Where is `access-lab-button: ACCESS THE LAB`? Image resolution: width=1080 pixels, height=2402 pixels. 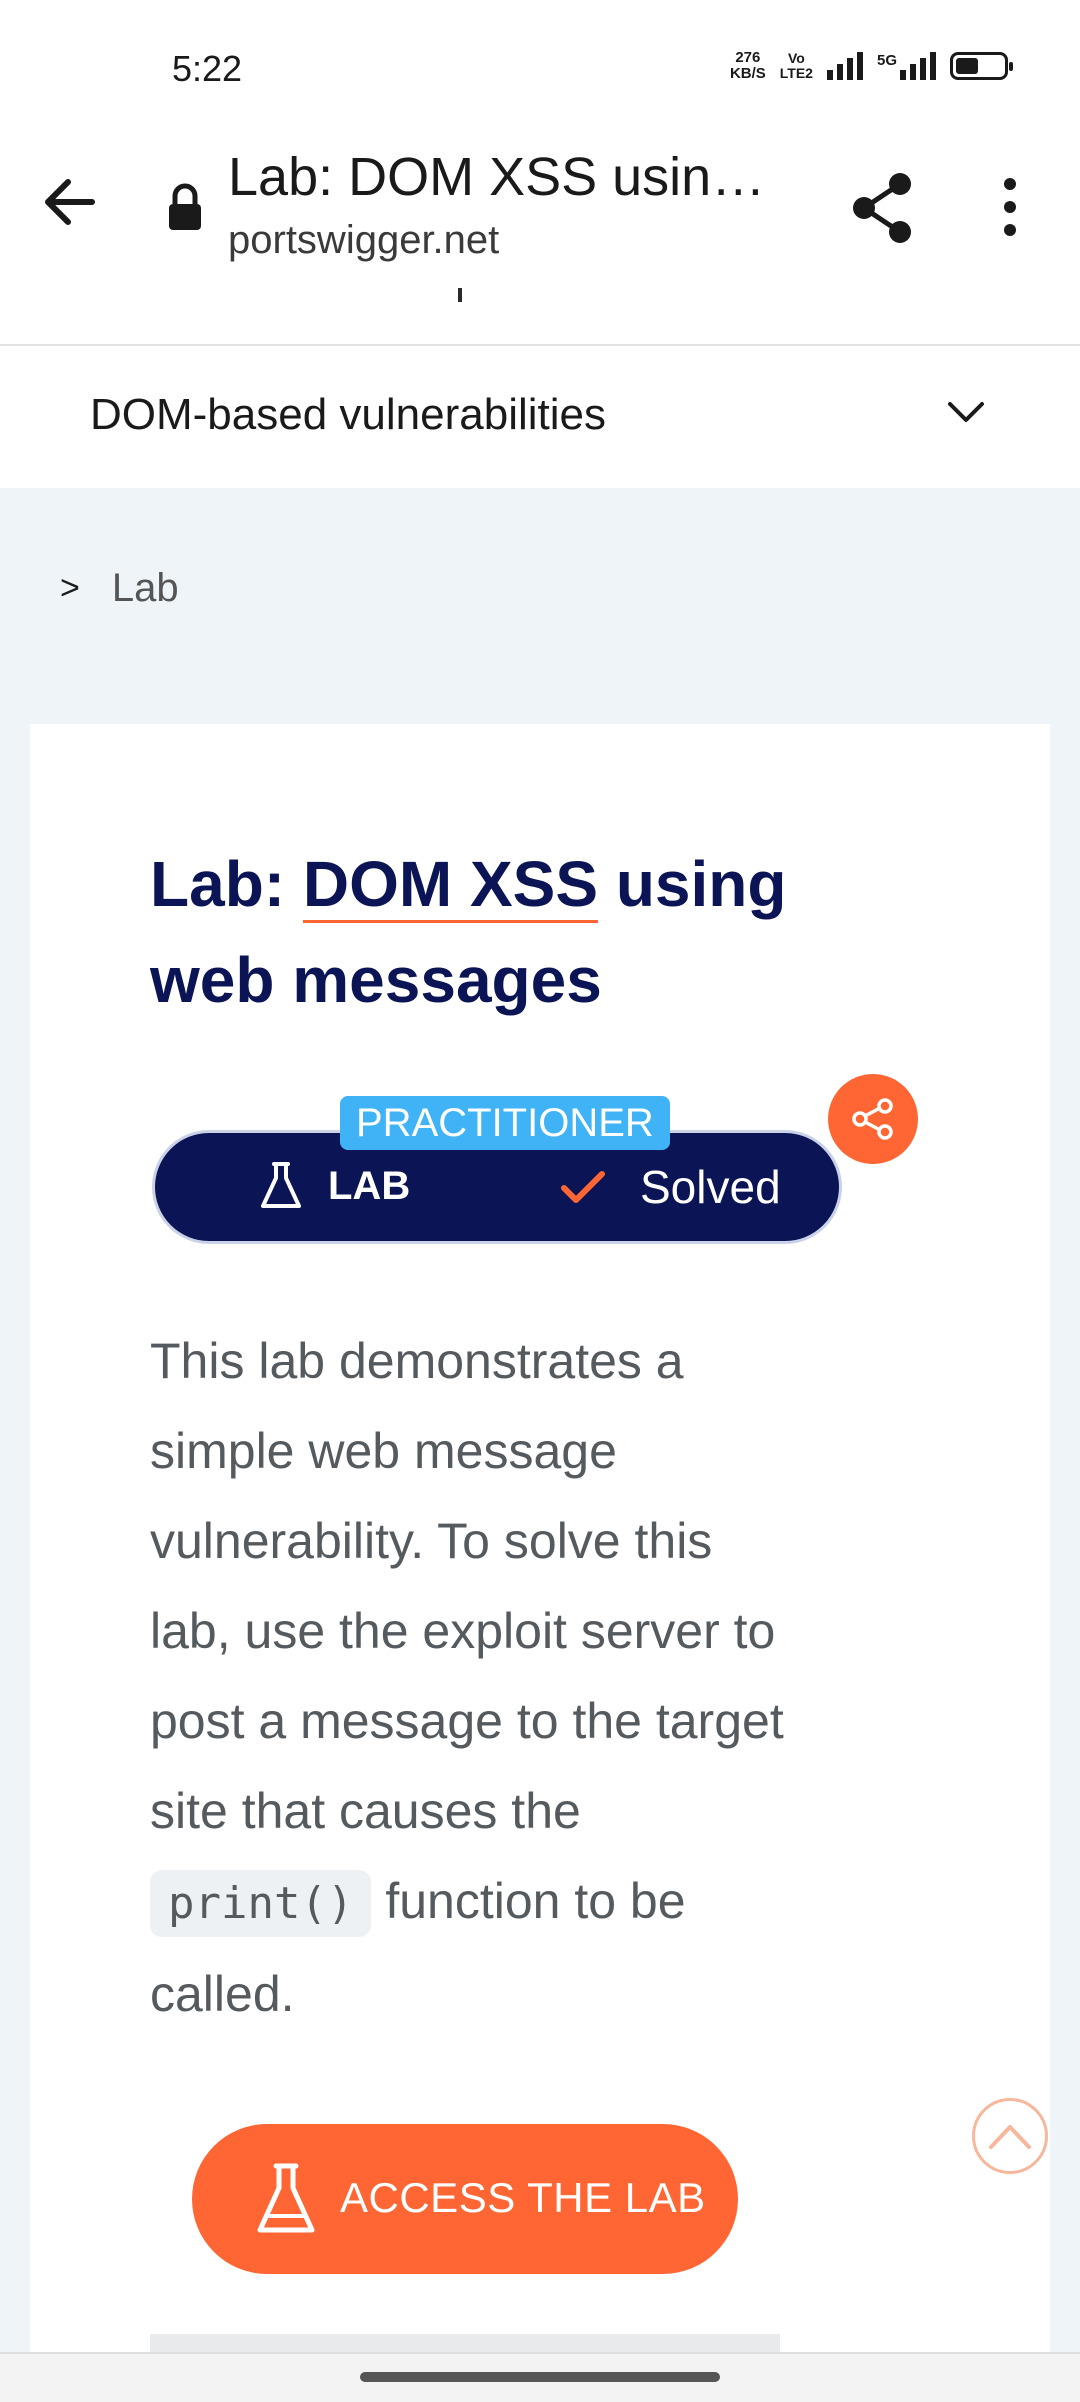 access-lab-button: ACCESS THE LAB is located at coordinates (465, 2199).